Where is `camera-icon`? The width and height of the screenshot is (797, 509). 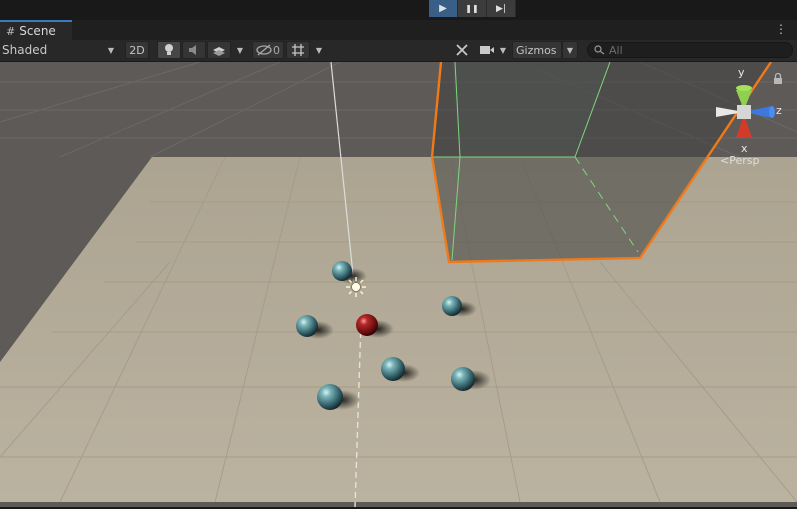 camera-icon is located at coordinates (487, 50).